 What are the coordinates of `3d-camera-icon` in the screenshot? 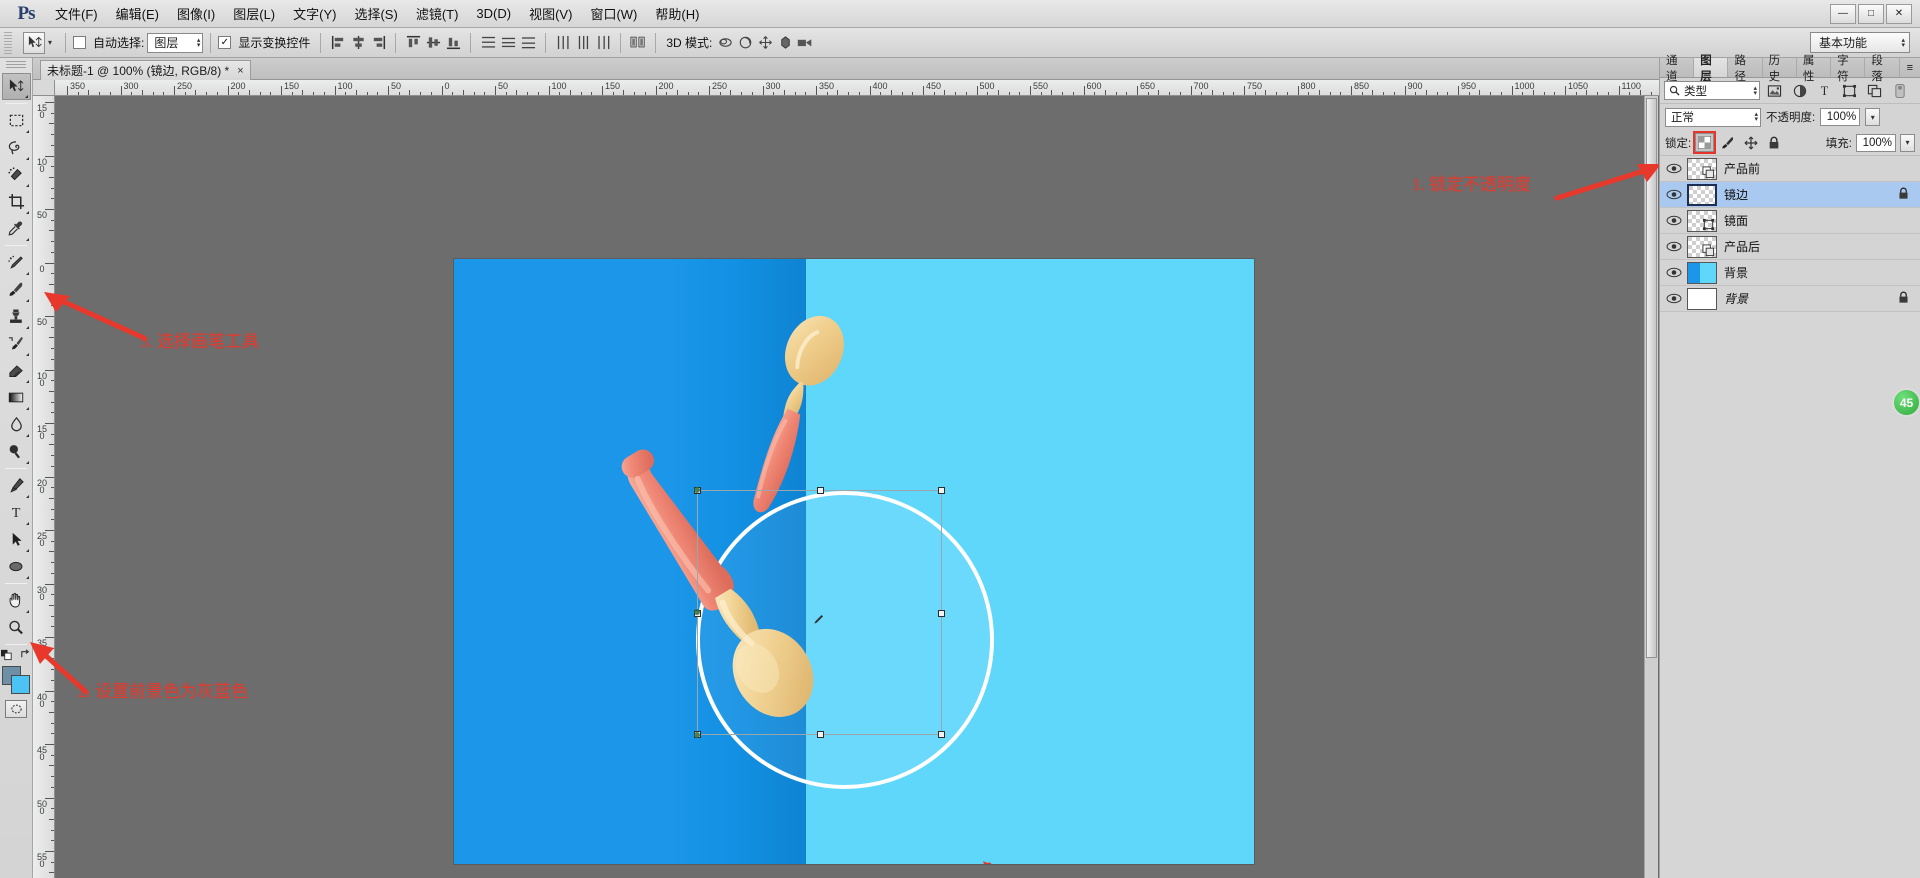 It's located at (805, 43).